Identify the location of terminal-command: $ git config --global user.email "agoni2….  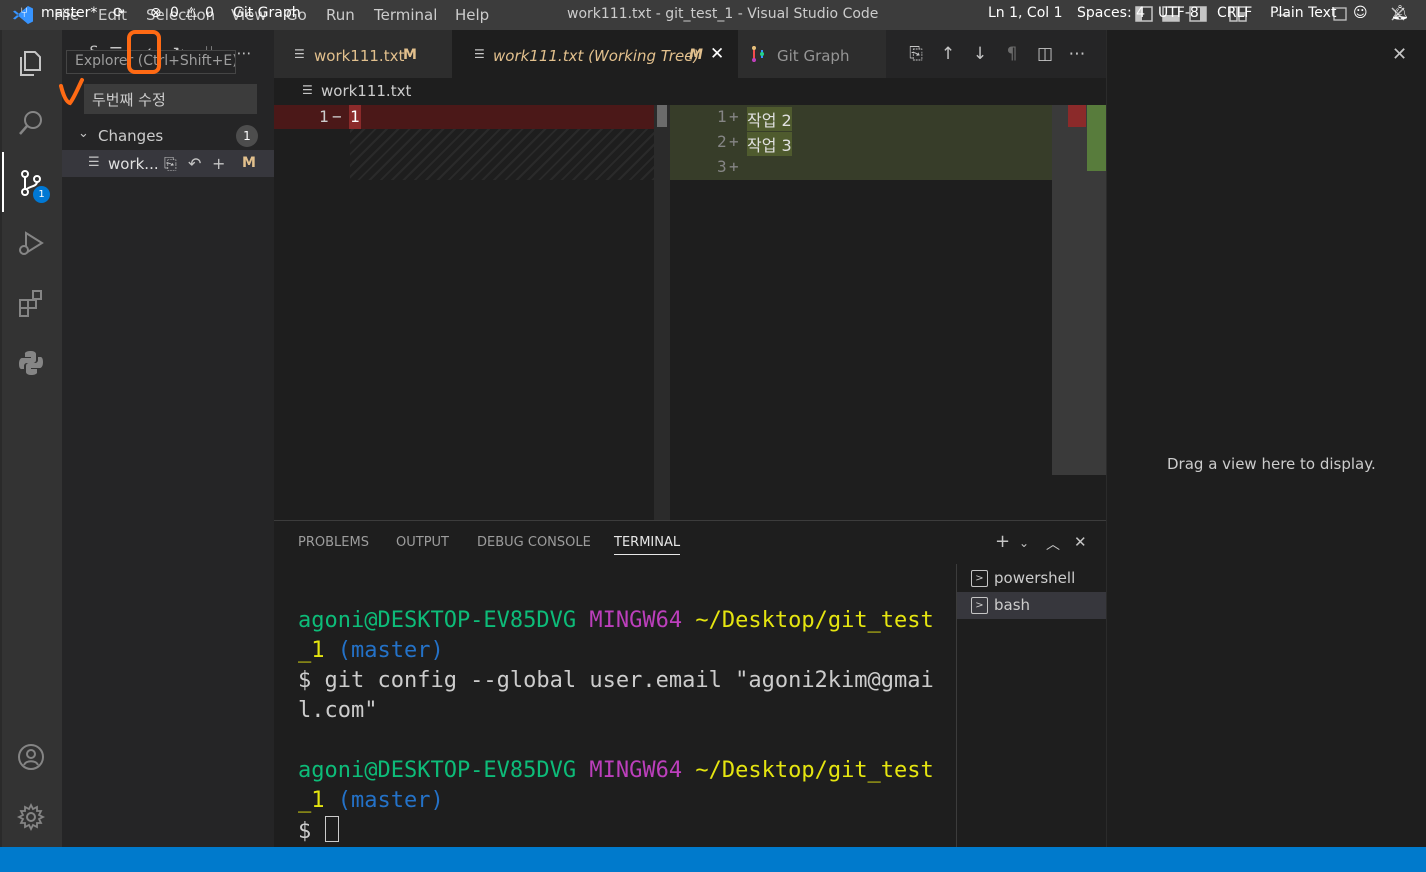
(616, 680).